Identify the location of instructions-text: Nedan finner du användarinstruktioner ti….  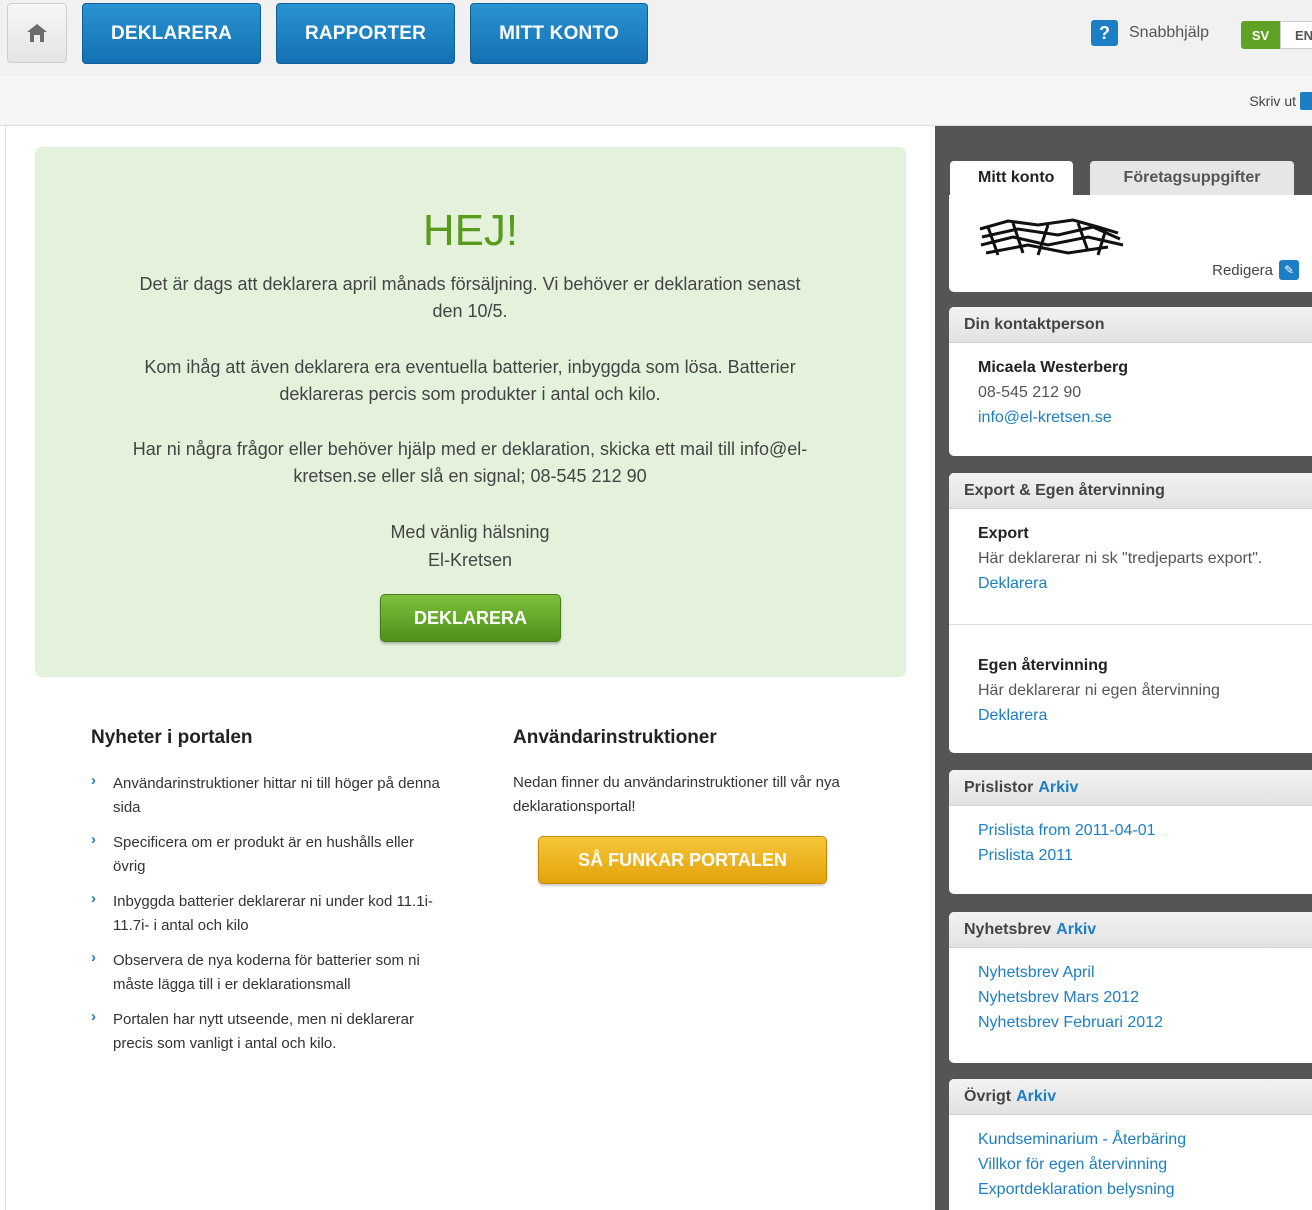
(676, 794).